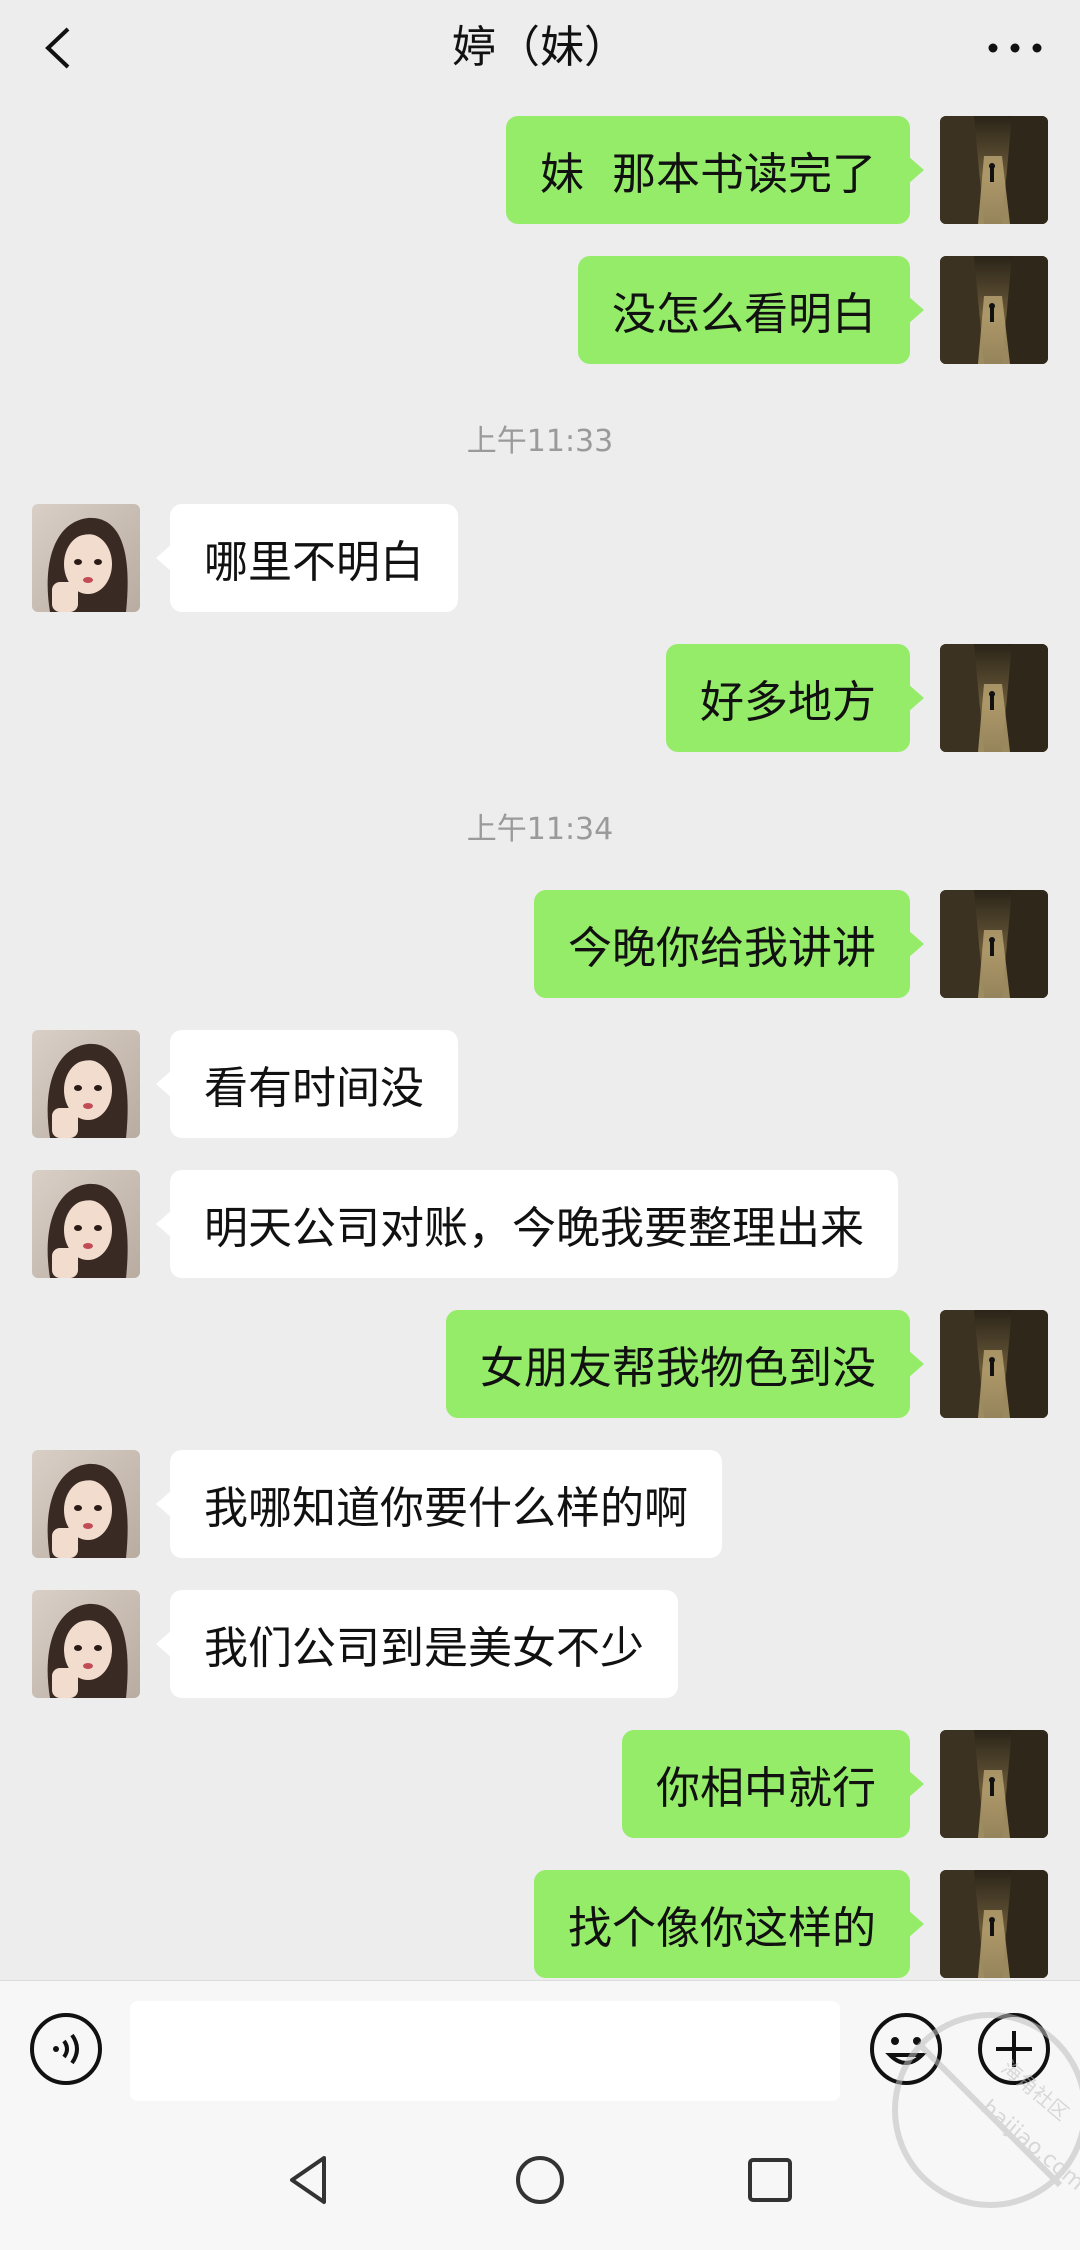 The image size is (1080, 2250). What do you see at coordinates (417, 1644) in the screenshot?
I see `received-message-bubble: 我们公司到是美女不少` at bounding box center [417, 1644].